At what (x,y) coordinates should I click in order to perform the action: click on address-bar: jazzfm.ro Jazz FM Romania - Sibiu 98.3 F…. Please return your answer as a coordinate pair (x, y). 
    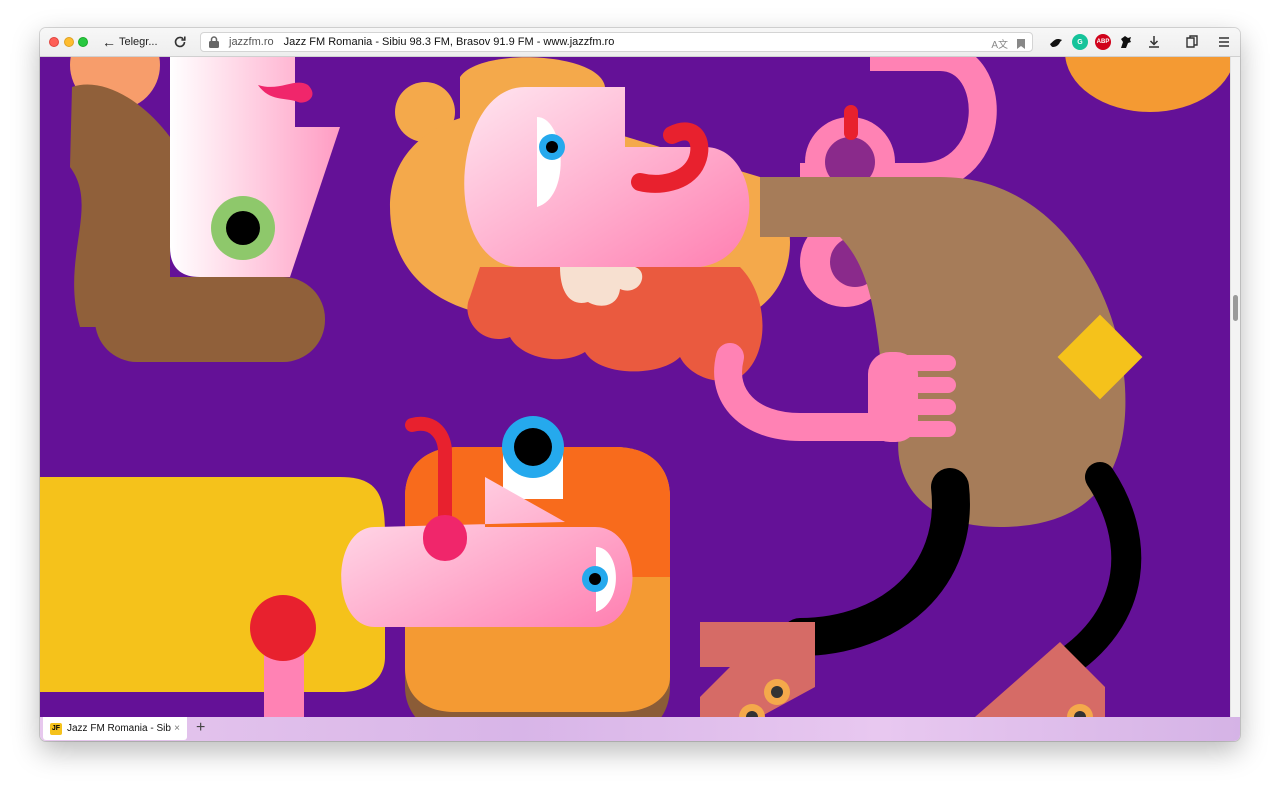
    Looking at the image, I should click on (616, 42).